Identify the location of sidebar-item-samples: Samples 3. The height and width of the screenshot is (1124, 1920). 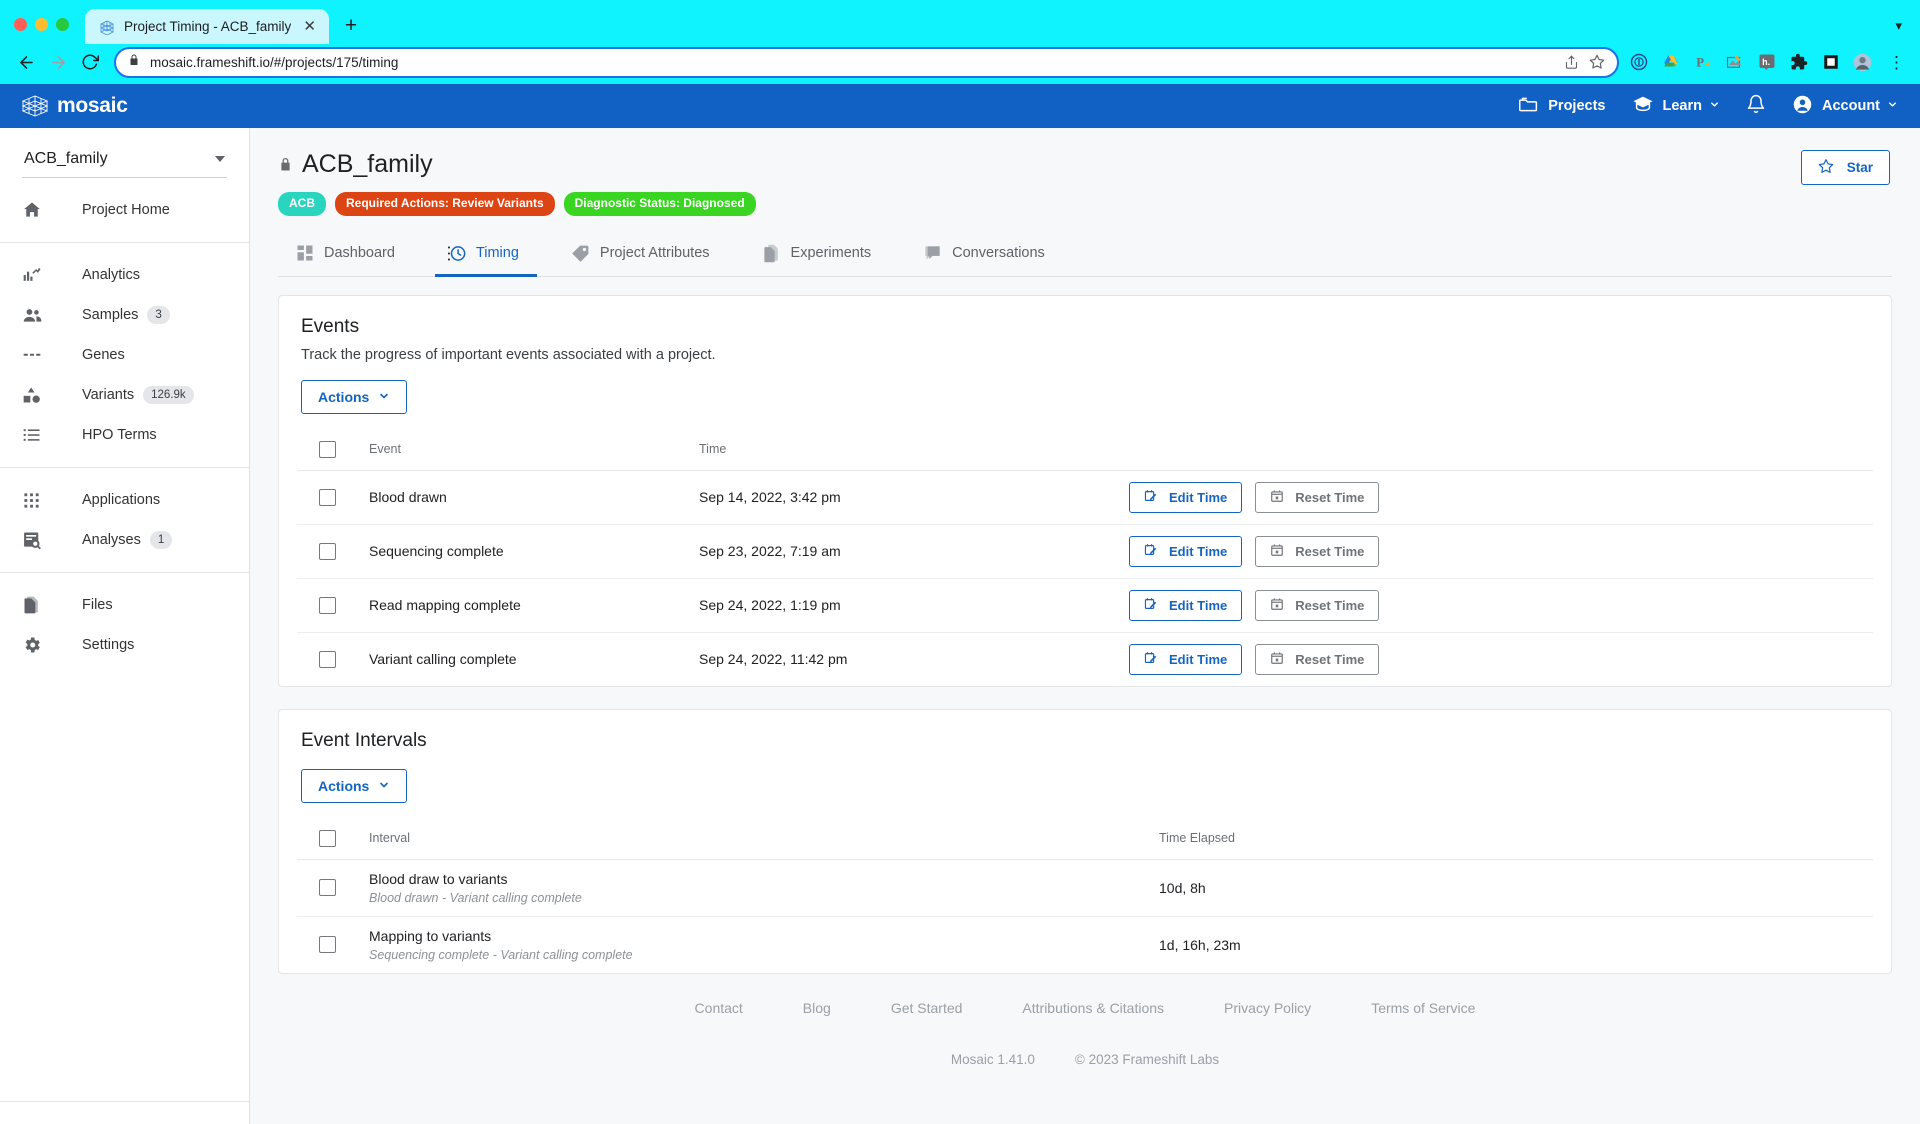
(124, 315).